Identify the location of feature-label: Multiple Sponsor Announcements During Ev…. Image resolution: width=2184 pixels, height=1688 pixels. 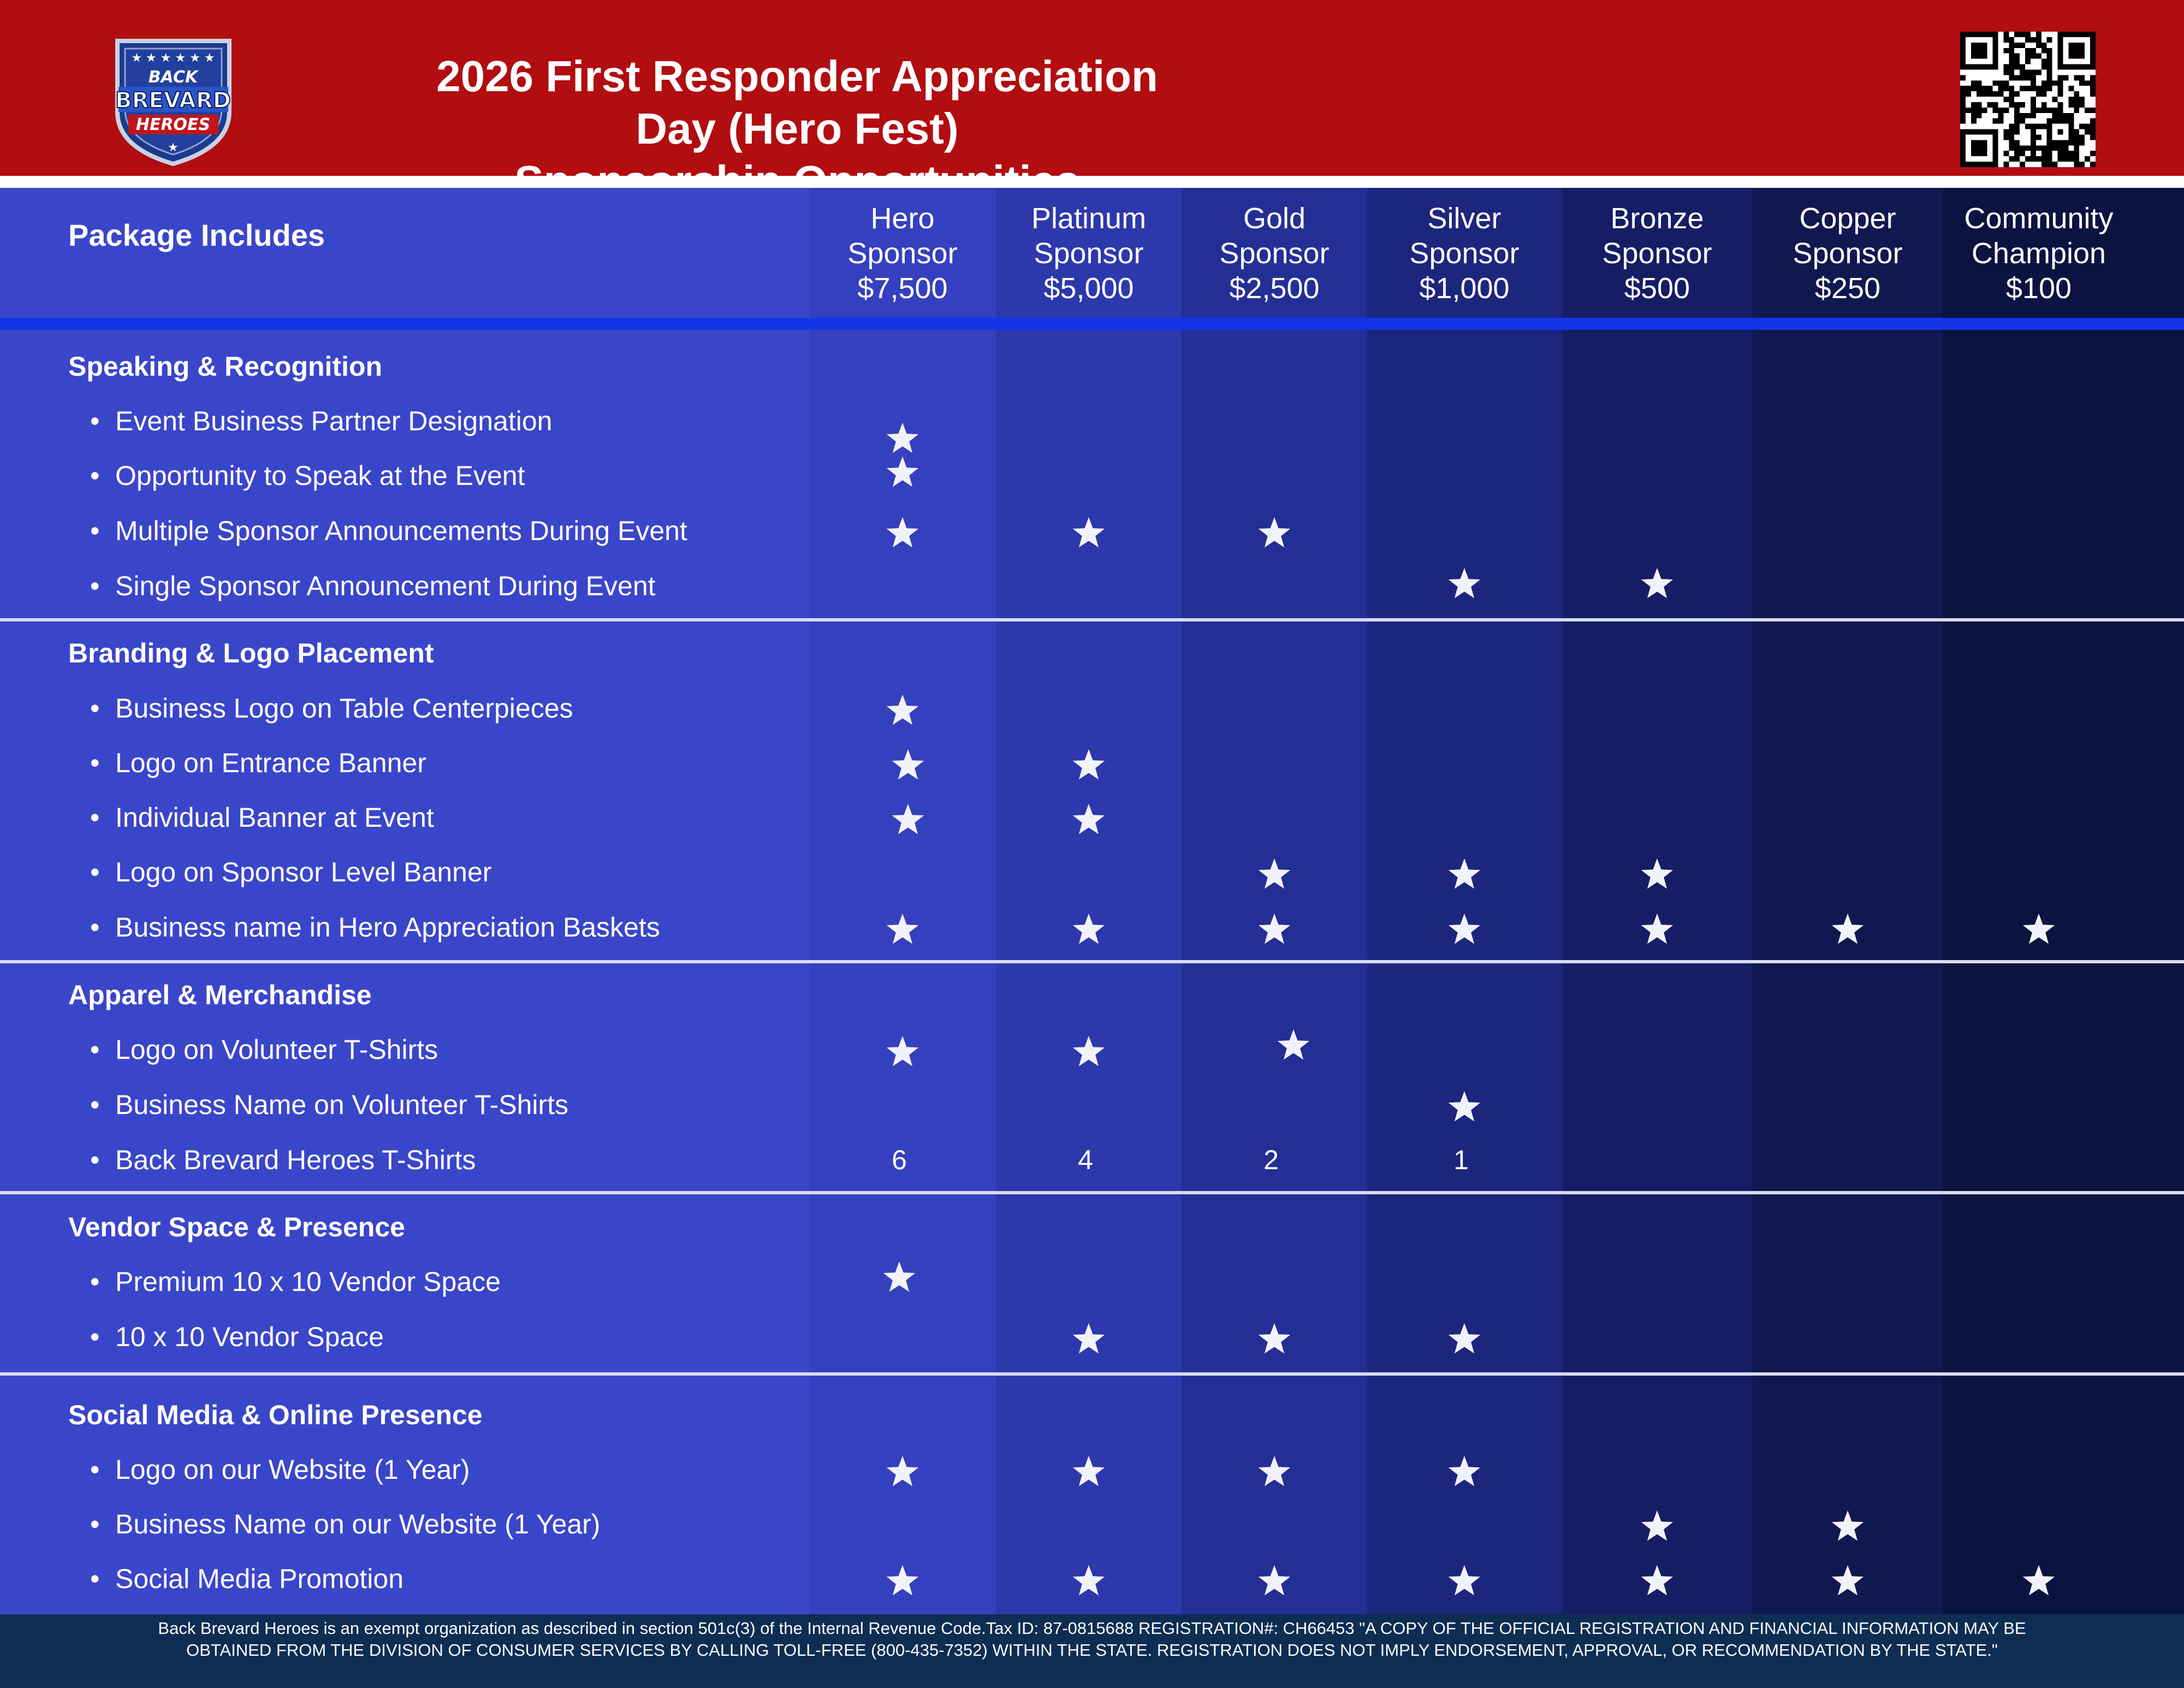
(401, 531).